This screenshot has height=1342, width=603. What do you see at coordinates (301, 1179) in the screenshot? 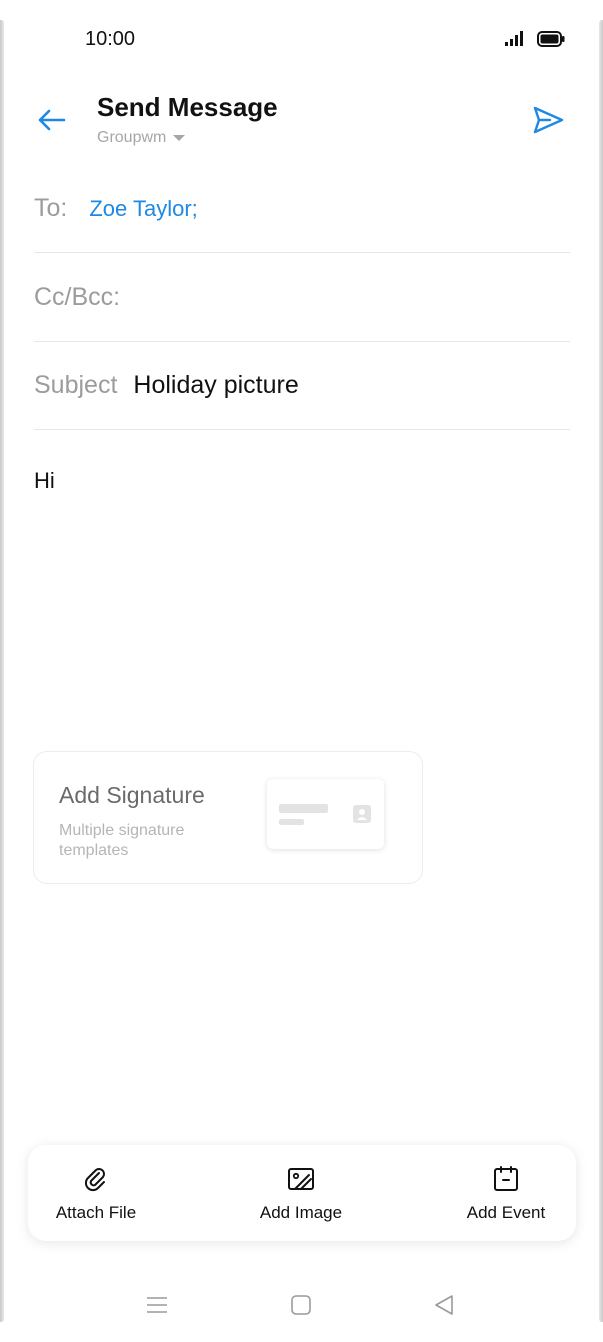
I see `image-icon` at bounding box center [301, 1179].